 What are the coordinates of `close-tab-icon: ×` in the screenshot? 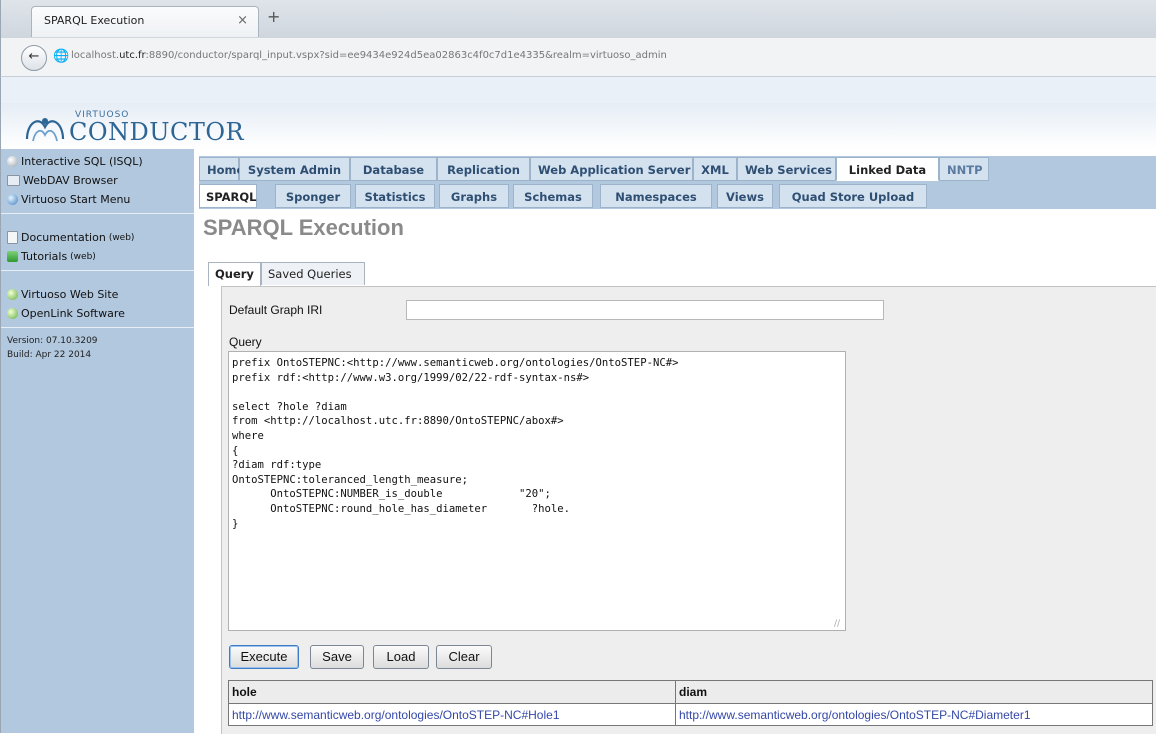 It's located at (242, 20).